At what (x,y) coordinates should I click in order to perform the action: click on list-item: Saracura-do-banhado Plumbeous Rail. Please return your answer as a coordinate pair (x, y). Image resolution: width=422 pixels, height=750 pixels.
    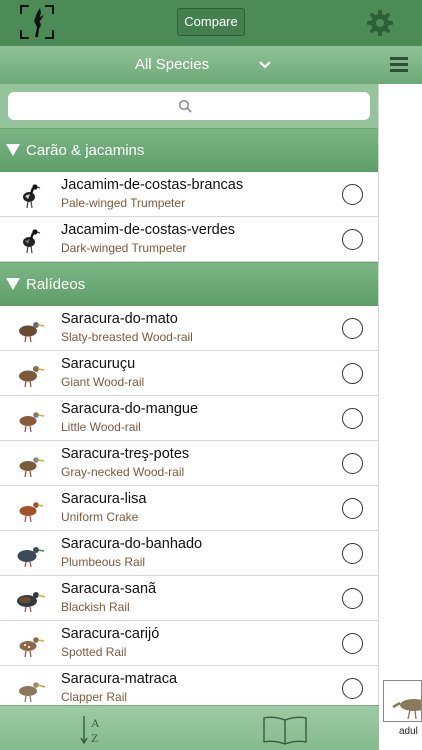
    Looking at the image, I should click on (189, 553).